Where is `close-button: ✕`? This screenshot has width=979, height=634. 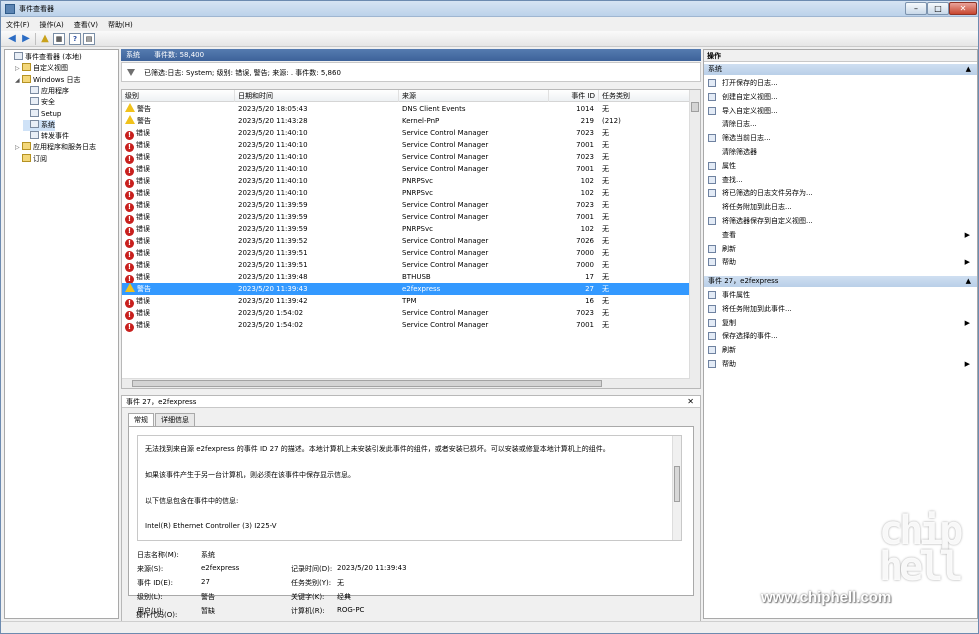
close-button: ✕ is located at coordinates (963, 8).